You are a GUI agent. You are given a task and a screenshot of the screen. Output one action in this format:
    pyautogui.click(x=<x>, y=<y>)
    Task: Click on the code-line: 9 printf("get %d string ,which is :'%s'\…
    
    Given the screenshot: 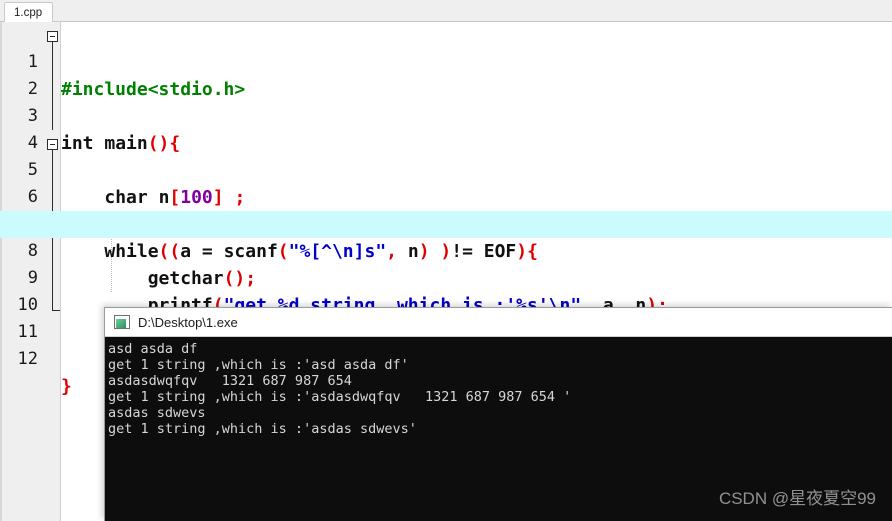 What is the action you would take?
    pyautogui.click(x=446, y=277)
    